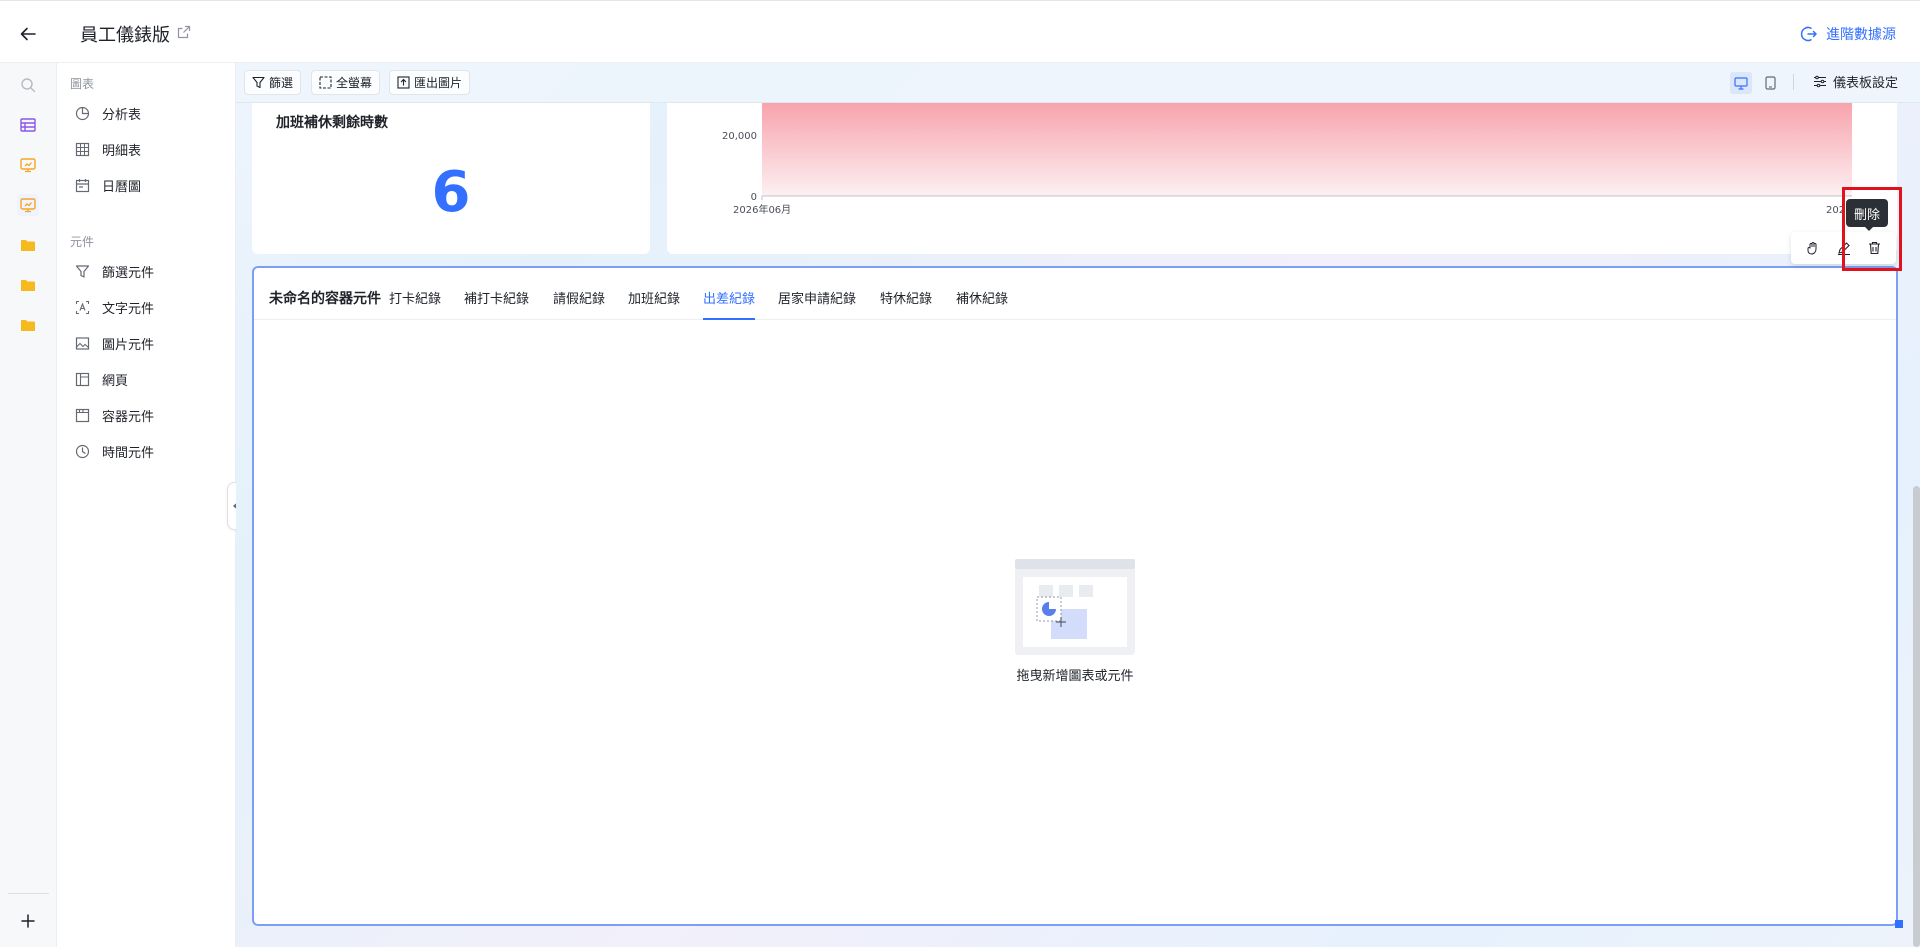  I want to click on fullscreen-button-label: 全螢幕, so click(354, 83).